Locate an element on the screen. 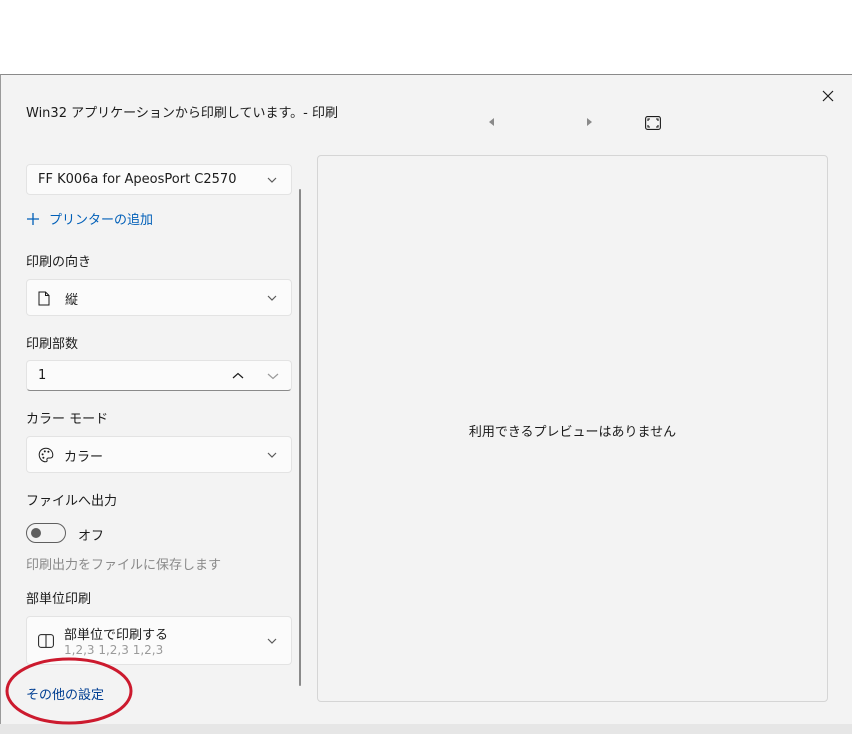  close-button is located at coordinates (828, 96).